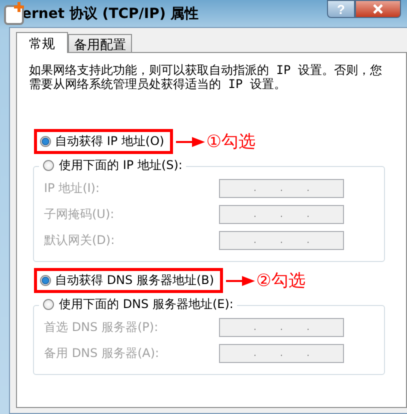  I want to click on field-label: 子网掩码(U):, so click(80, 214).